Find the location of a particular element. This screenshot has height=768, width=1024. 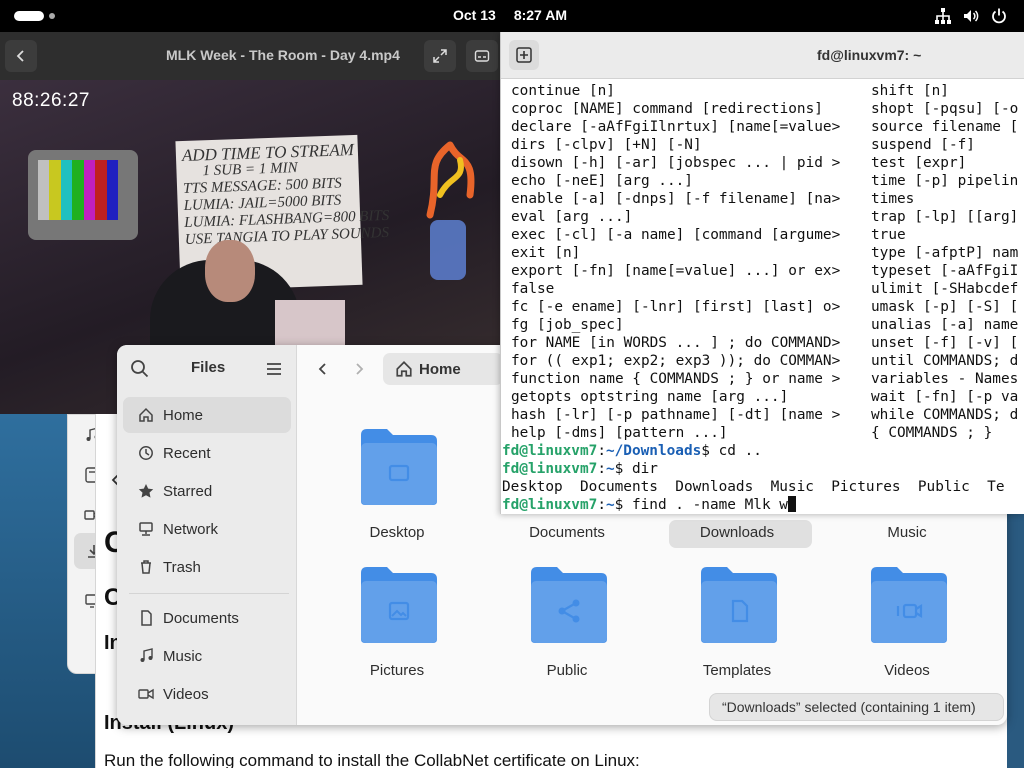

sidebar-item-home: Home is located at coordinates (207, 415).